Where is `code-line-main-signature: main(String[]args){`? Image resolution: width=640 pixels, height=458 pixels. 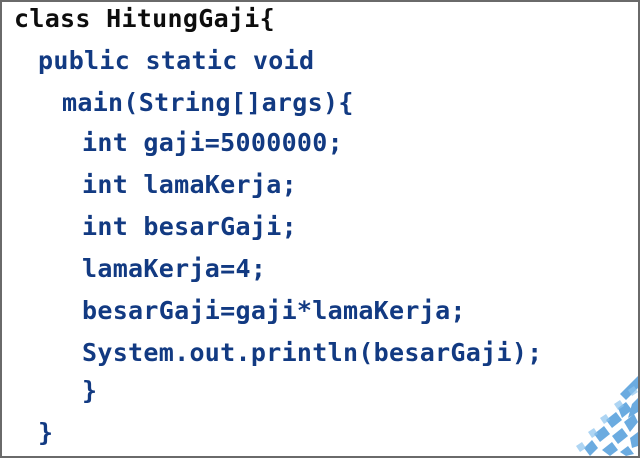 code-line-main-signature: main(String[]args){ is located at coordinates (208, 102).